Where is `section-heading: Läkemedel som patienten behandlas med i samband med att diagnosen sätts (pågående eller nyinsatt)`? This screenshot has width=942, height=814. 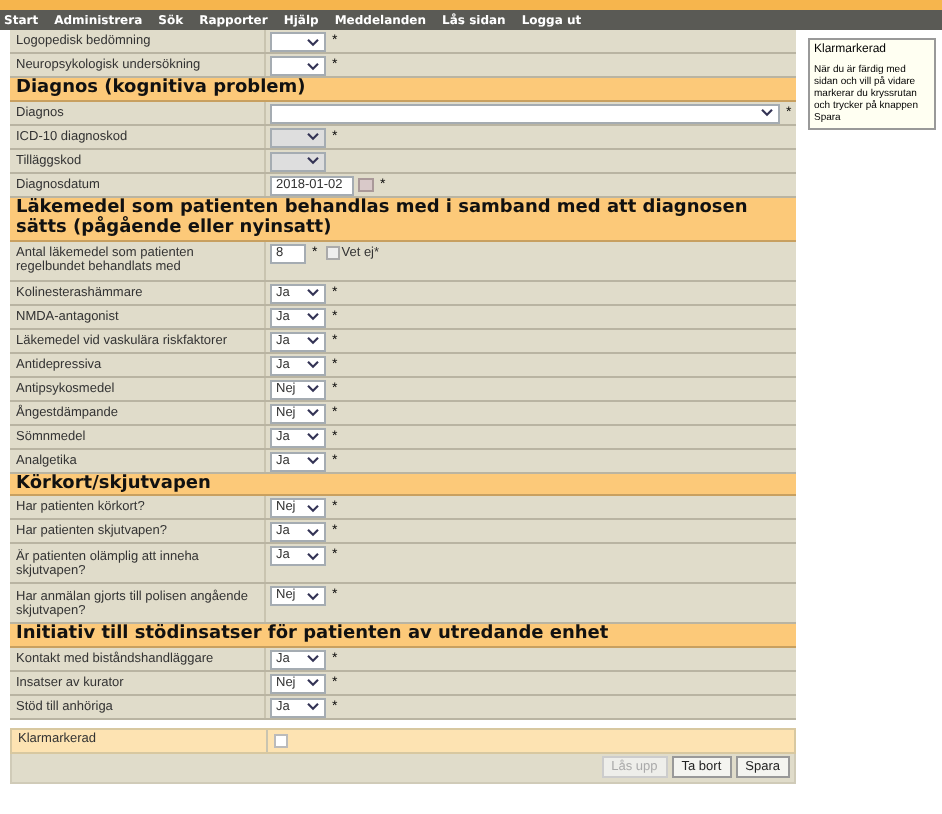
section-heading: Läkemedel som patienten behandlas med i samband med att diagnosen sätts (pågående eller nyinsatt) is located at coordinates (403, 219).